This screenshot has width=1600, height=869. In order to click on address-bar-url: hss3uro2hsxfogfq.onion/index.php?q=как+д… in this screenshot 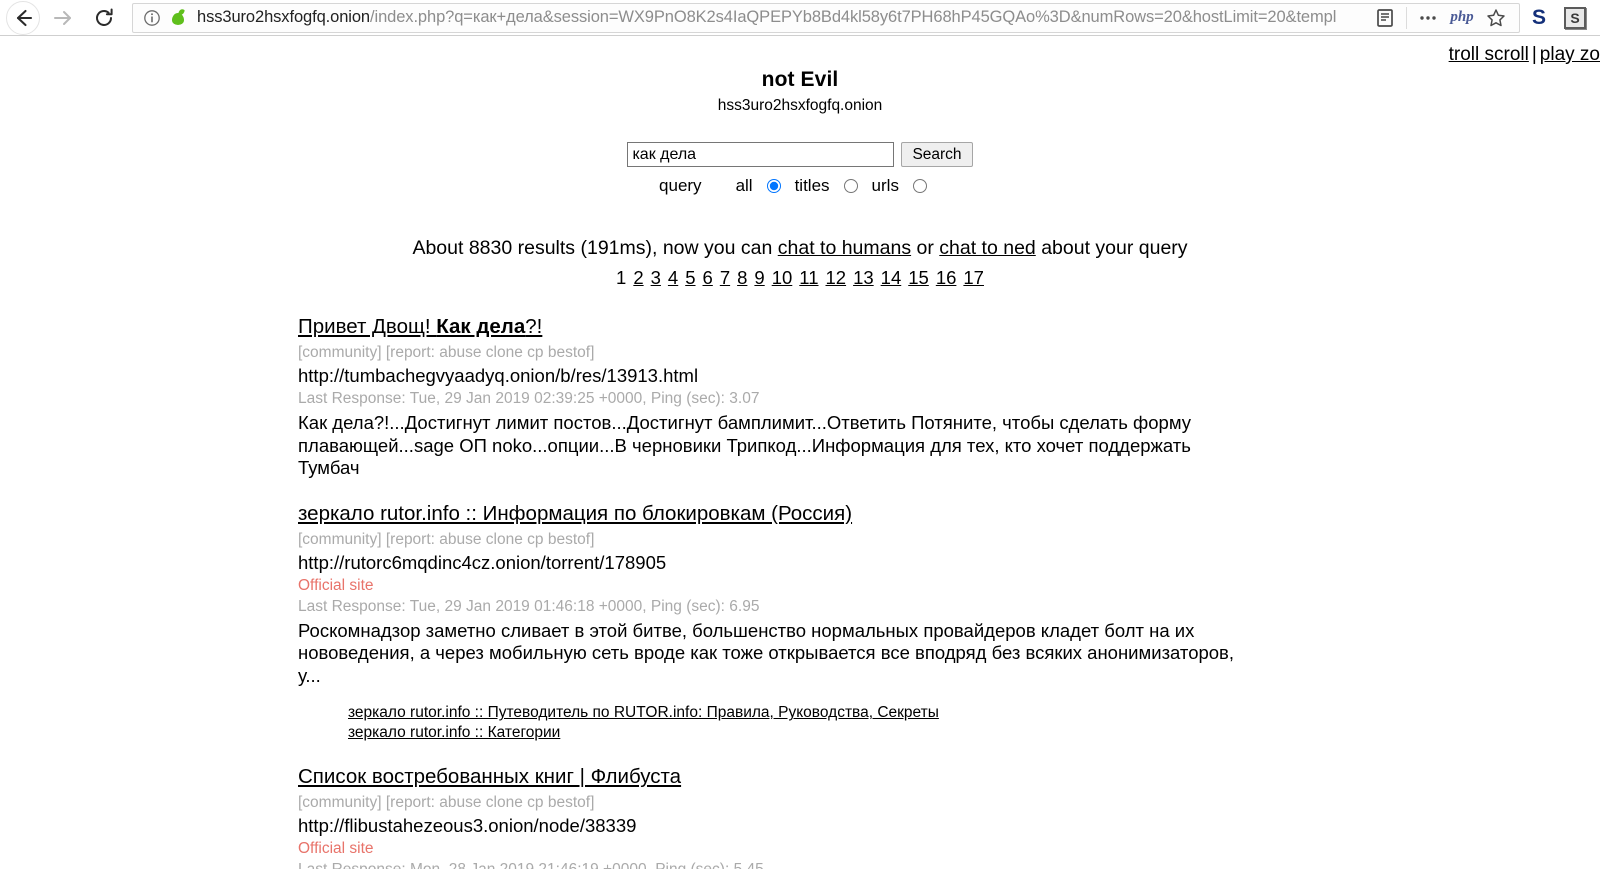, I will do `click(766, 17)`.